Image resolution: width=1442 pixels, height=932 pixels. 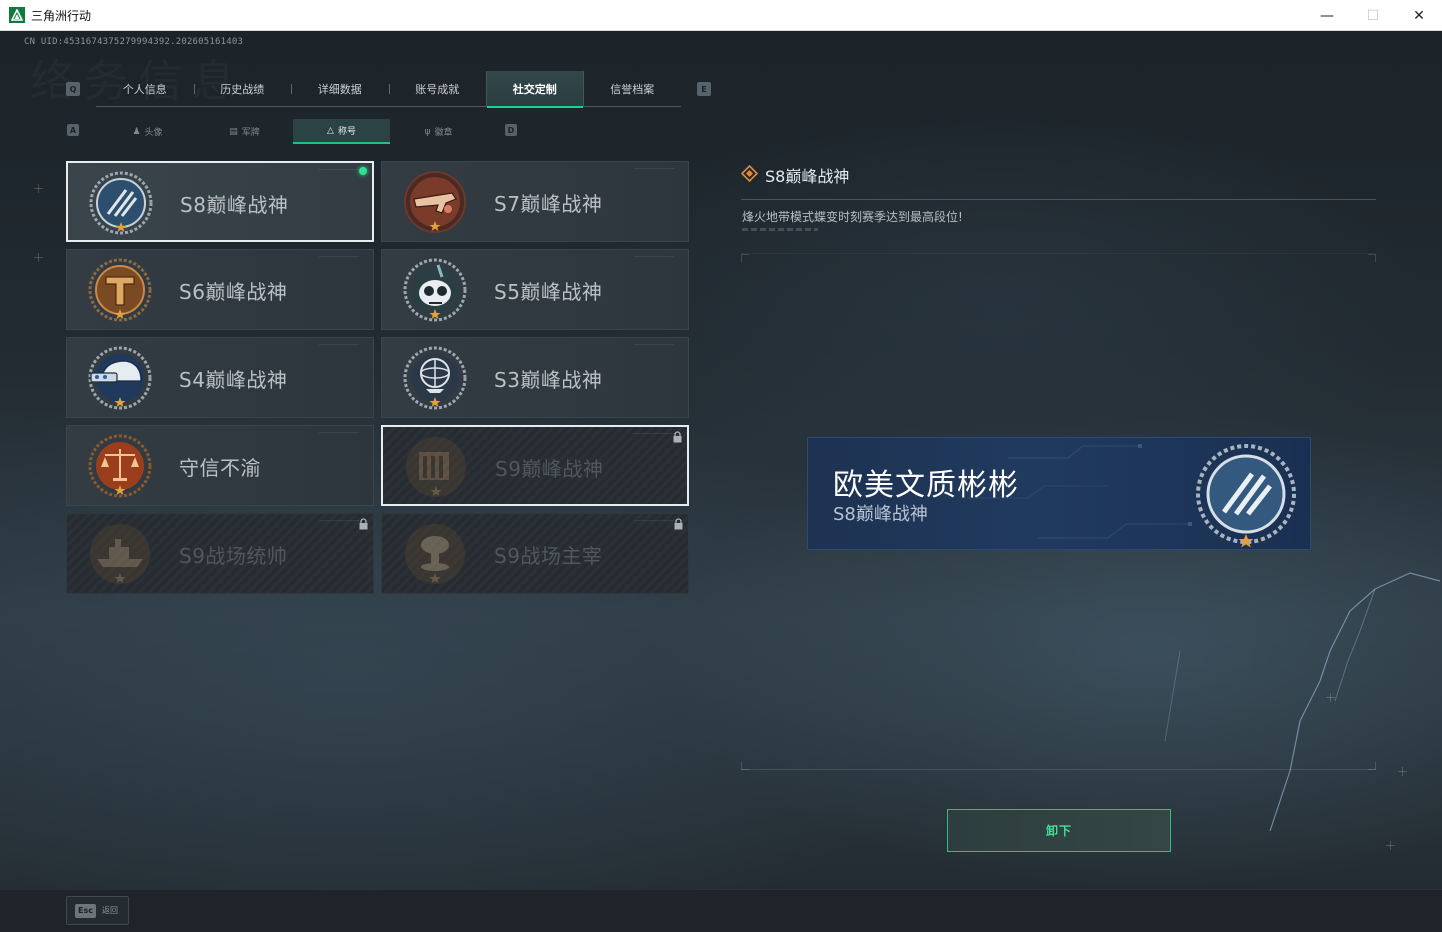 What do you see at coordinates (120, 554) in the screenshot?
I see `ship-medal-icon` at bounding box center [120, 554].